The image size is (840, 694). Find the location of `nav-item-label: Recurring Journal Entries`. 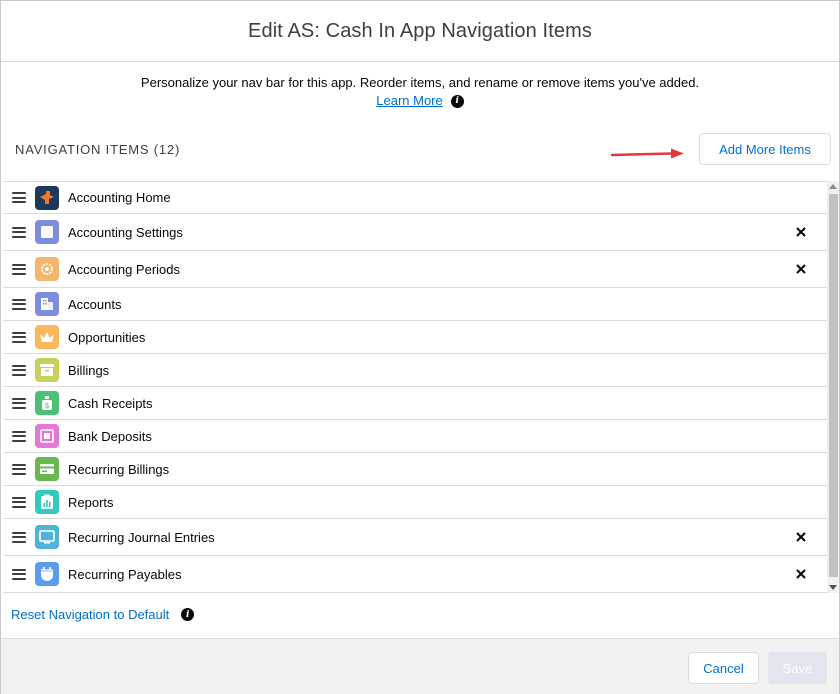

nav-item-label: Recurring Journal Entries is located at coordinates (141, 537).